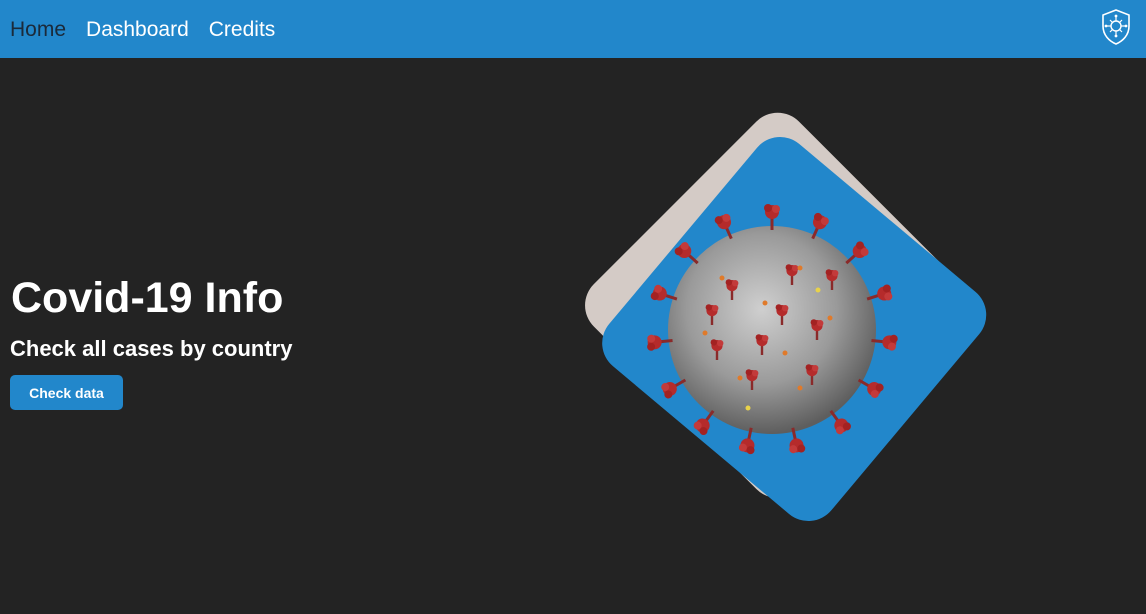 The width and height of the screenshot is (1146, 614). What do you see at coordinates (1116, 27) in the screenshot?
I see `virus-shield-icon` at bounding box center [1116, 27].